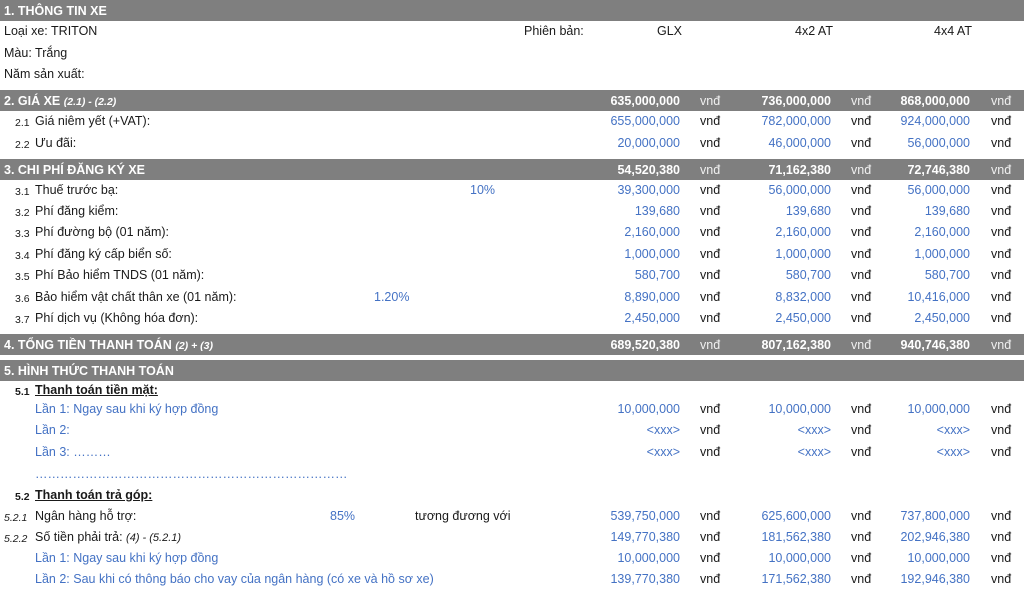  What do you see at coordinates (120, 275) in the screenshot?
I see `item-label: Phí Bảo hiểm TNDS (01 năm):` at bounding box center [120, 275].